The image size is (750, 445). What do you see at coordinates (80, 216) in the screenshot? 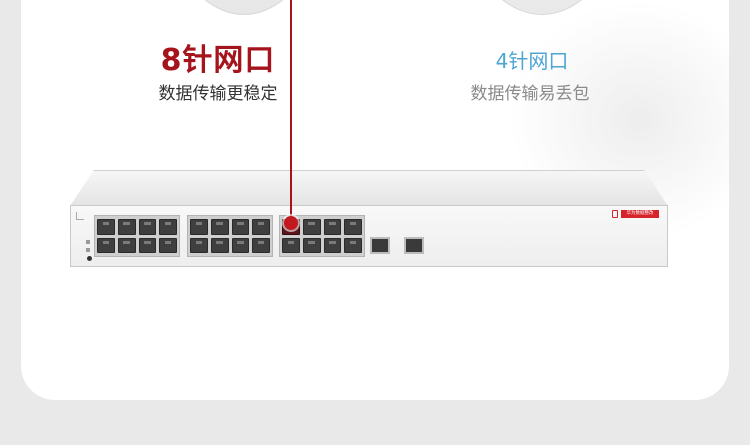
I see `corner-mark` at bounding box center [80, 216].